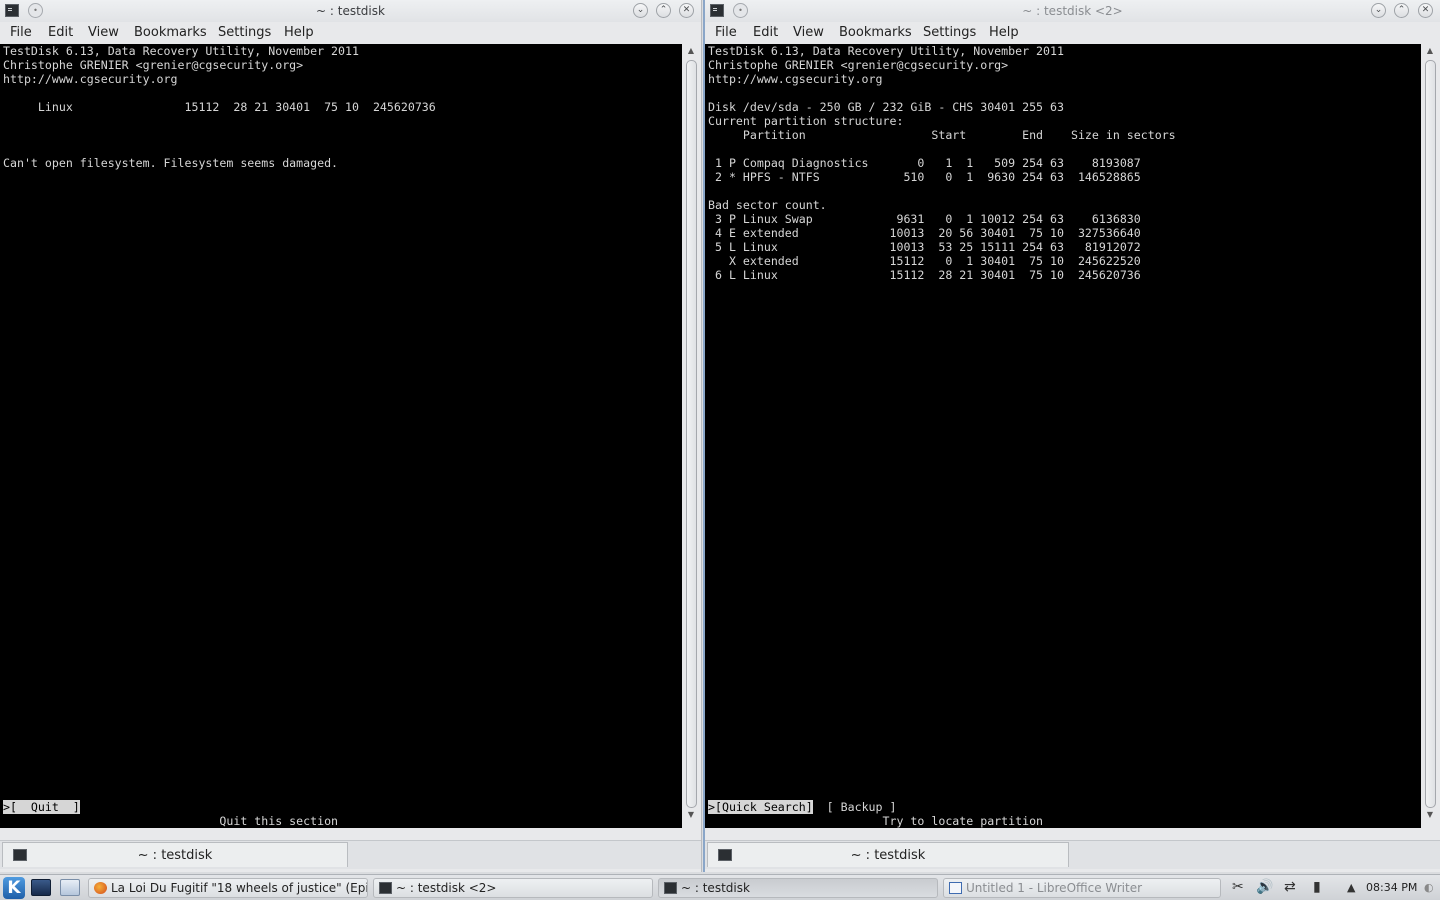 Image resolution: width=1440 pixels, height=900 pixels. Describe the element at coordinates (767, 205) in the screenshot. I see `bad-sector-message: Bad sector count.` at that location.